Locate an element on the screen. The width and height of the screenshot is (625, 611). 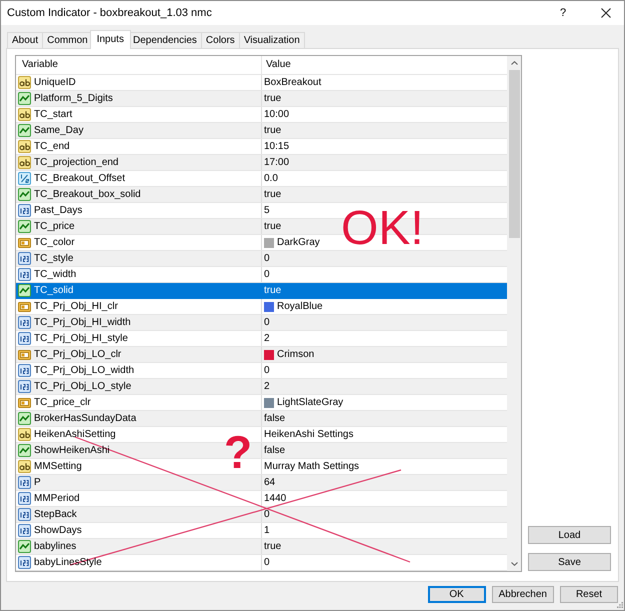
table-row: StepBack 0 is located at coordinates (261, 515).